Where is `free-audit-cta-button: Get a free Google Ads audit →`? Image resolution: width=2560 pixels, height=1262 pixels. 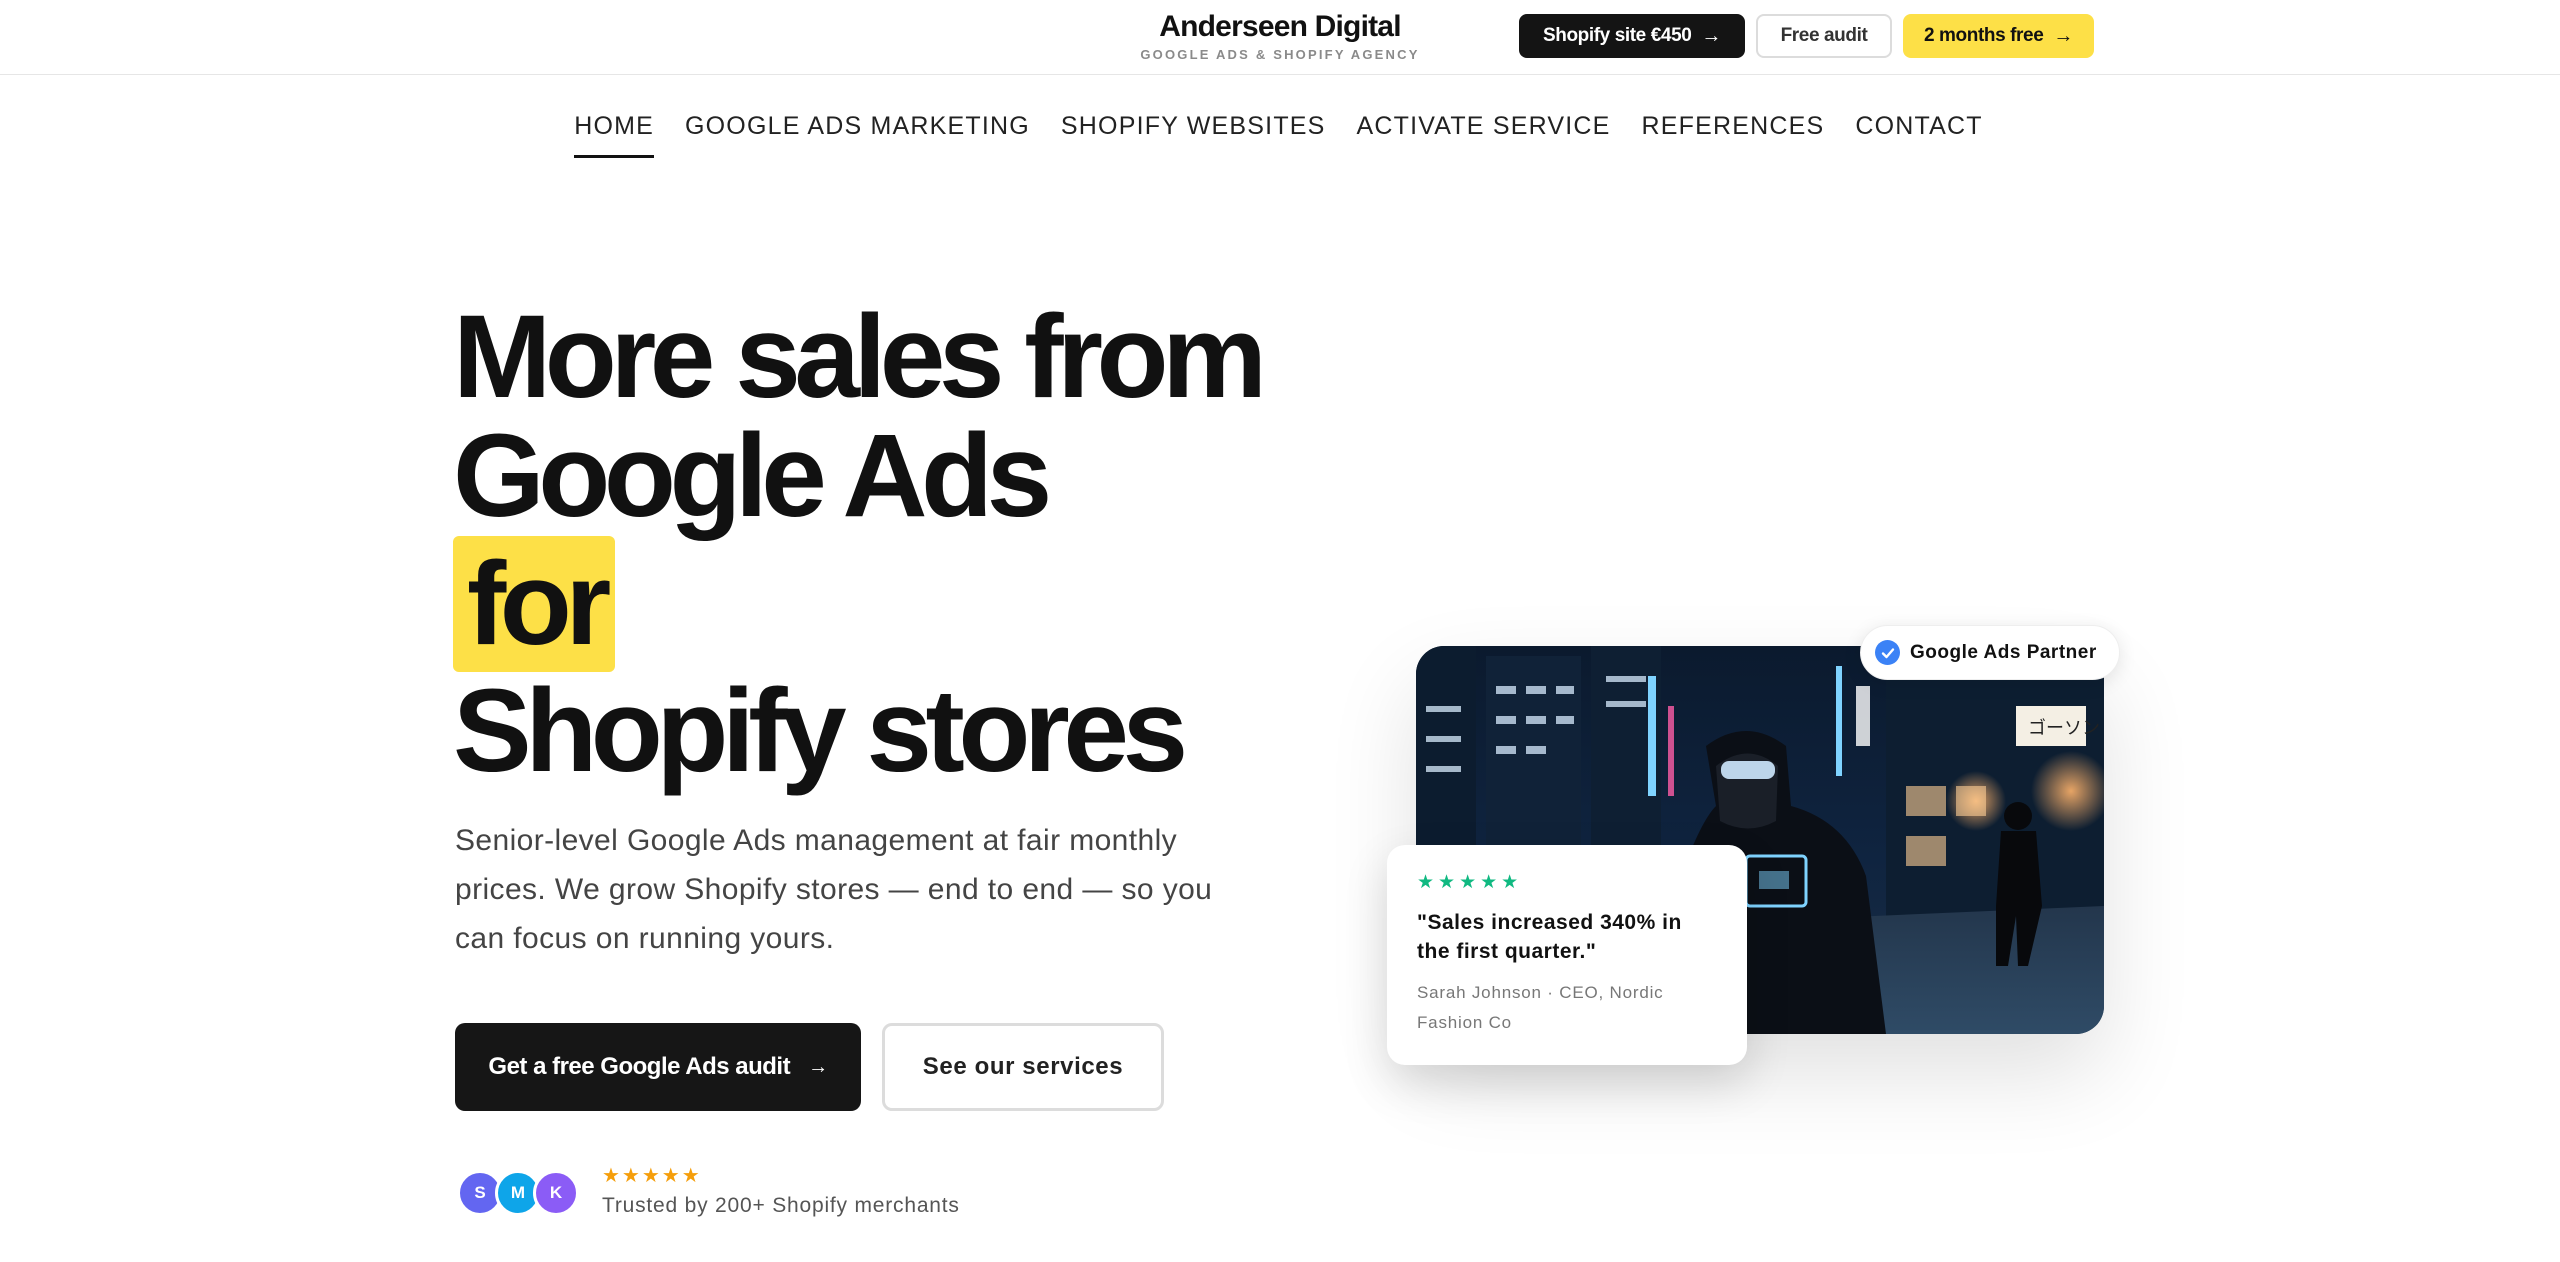
free-audit-cta-button: Get a free Google Ads audit → is located at coordinates (658, 1067).